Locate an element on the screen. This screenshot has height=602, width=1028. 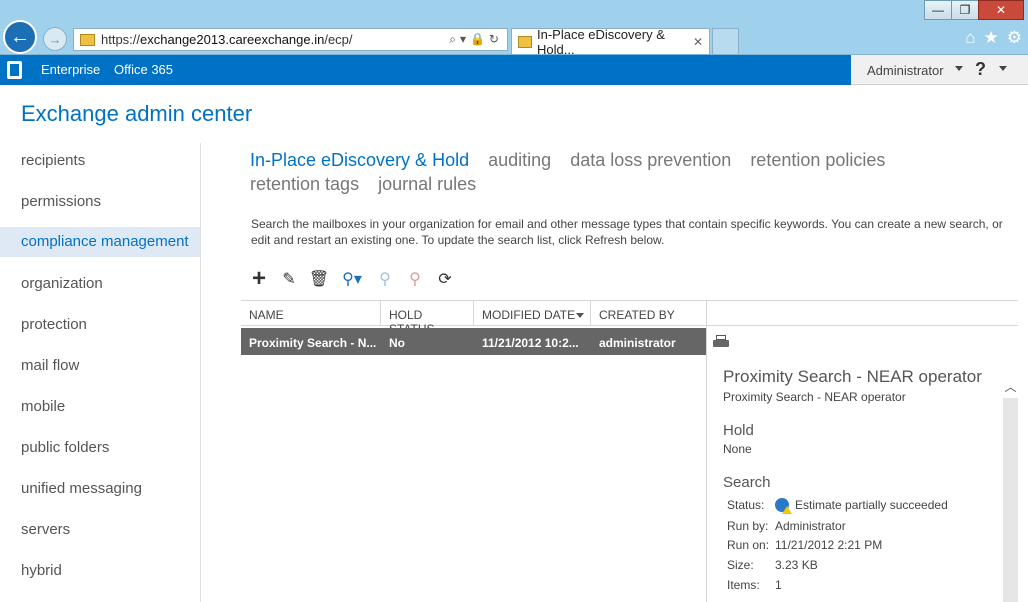
action-toolbar: + ✎ 🗑 ⚲▾ ⚲ ⚲ ⟳ is located at coordinates (352, 278).